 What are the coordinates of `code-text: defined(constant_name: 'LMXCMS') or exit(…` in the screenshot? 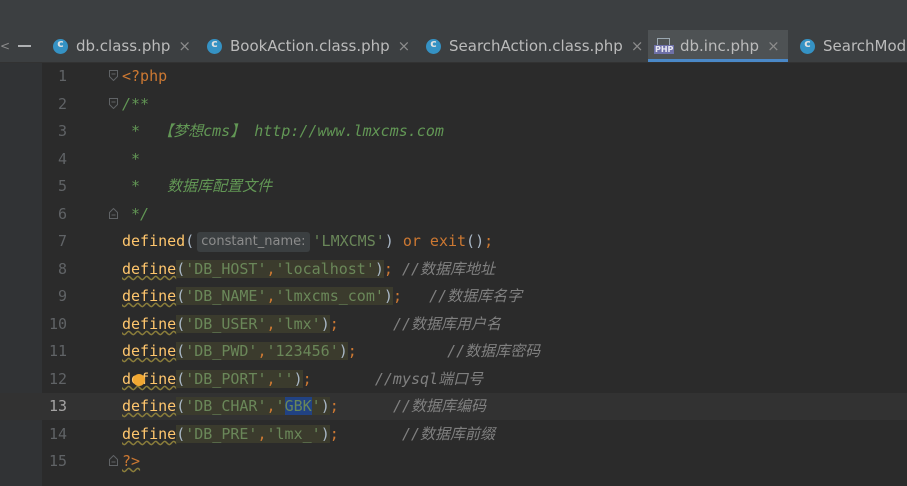 It's located at (308, 242).